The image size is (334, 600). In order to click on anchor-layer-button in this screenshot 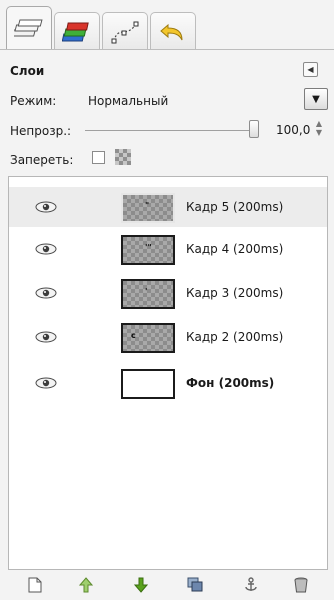, I will do `click(251, 585)`.